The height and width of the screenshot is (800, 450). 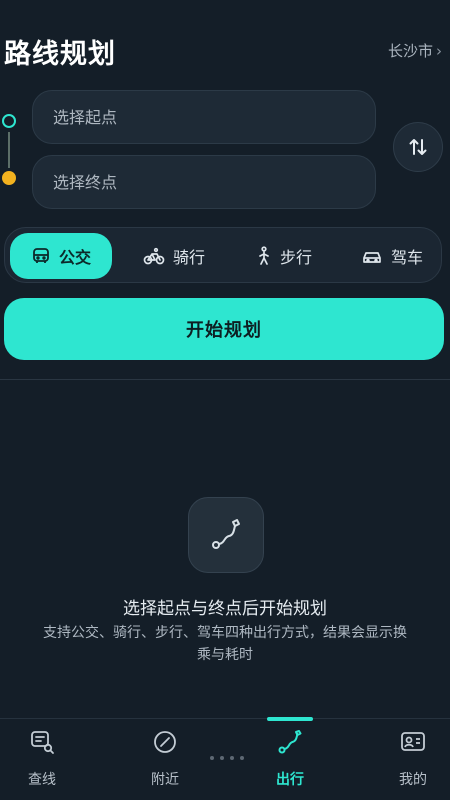 I want to click on start-planning-button: 开始规划, so click(x=224, y=329).